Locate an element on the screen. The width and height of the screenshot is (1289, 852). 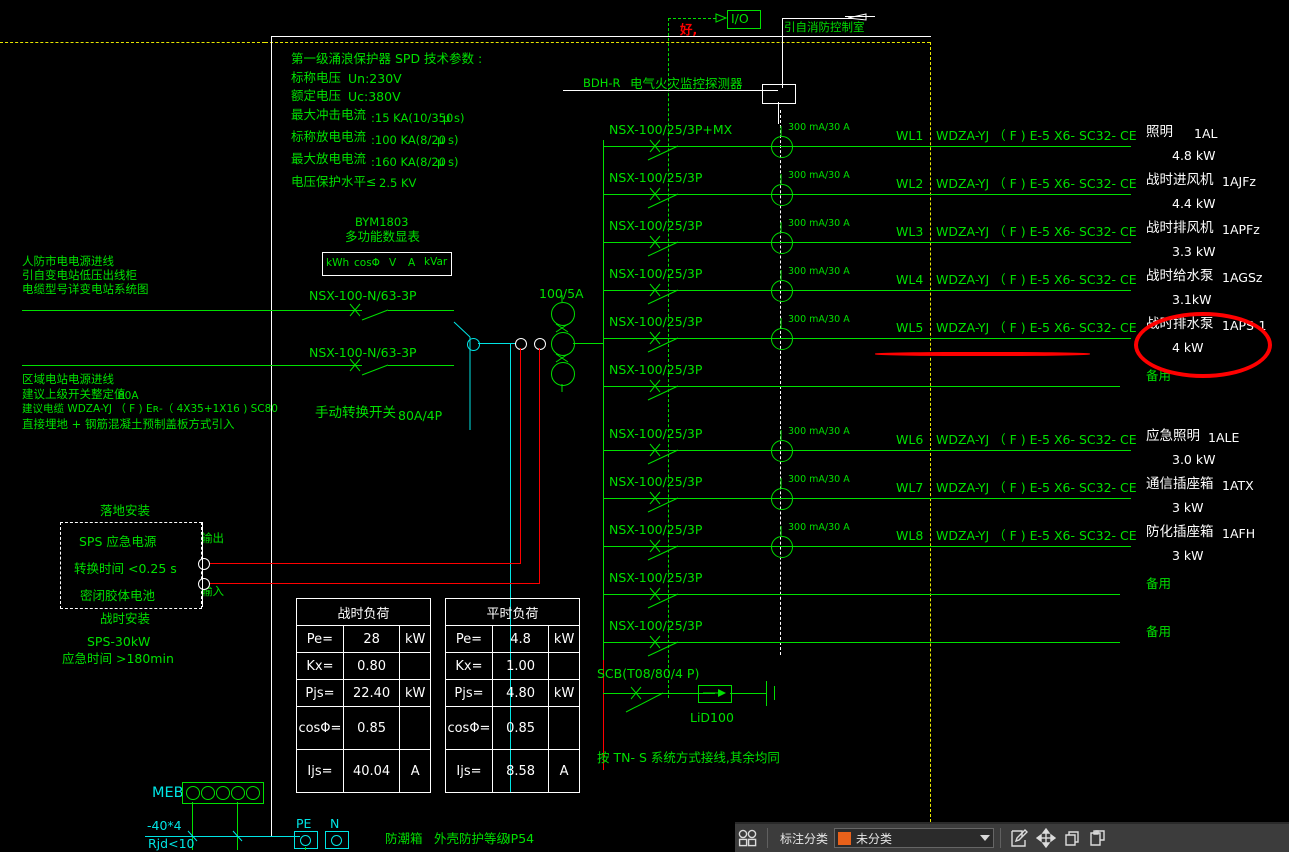
feeder-8-power-label: 3 kW is located at coordinates (1188, 507).